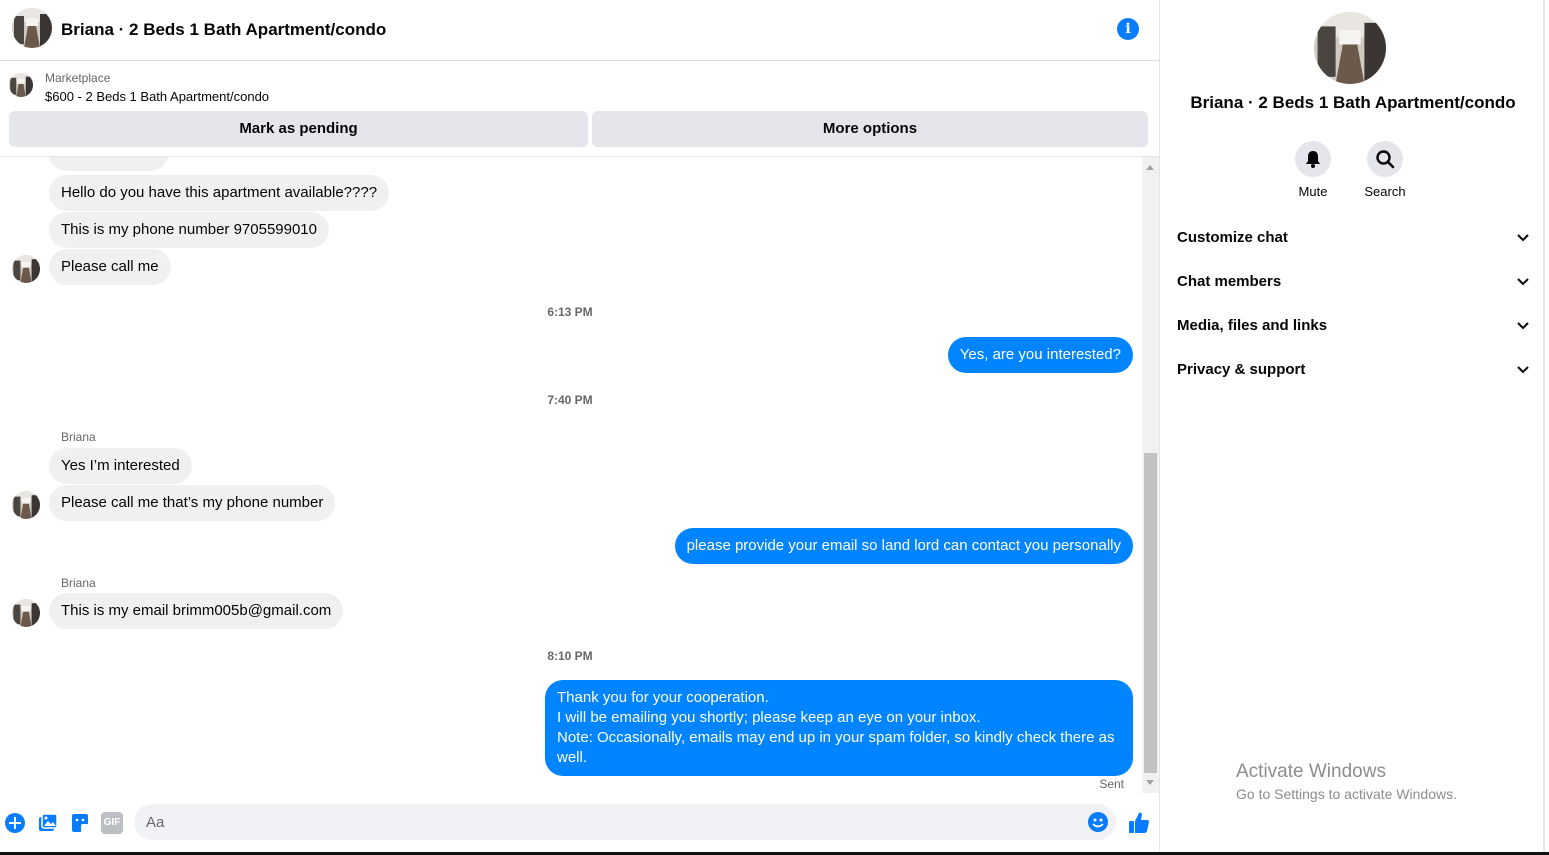  I want to click on more-options-button: More options, so click(870, 129).